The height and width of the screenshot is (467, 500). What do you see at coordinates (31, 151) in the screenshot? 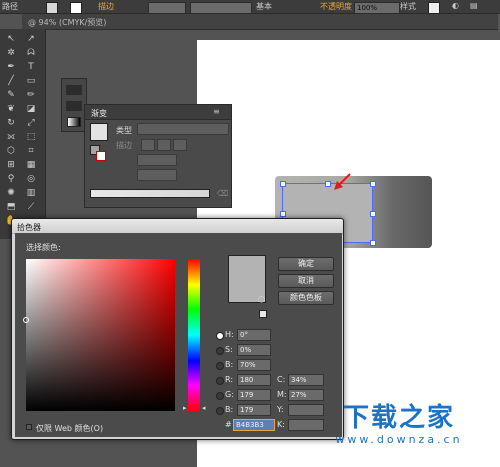
I see `perspective-grid-tool-icon: ⌗` at bounding box center [31, 151].